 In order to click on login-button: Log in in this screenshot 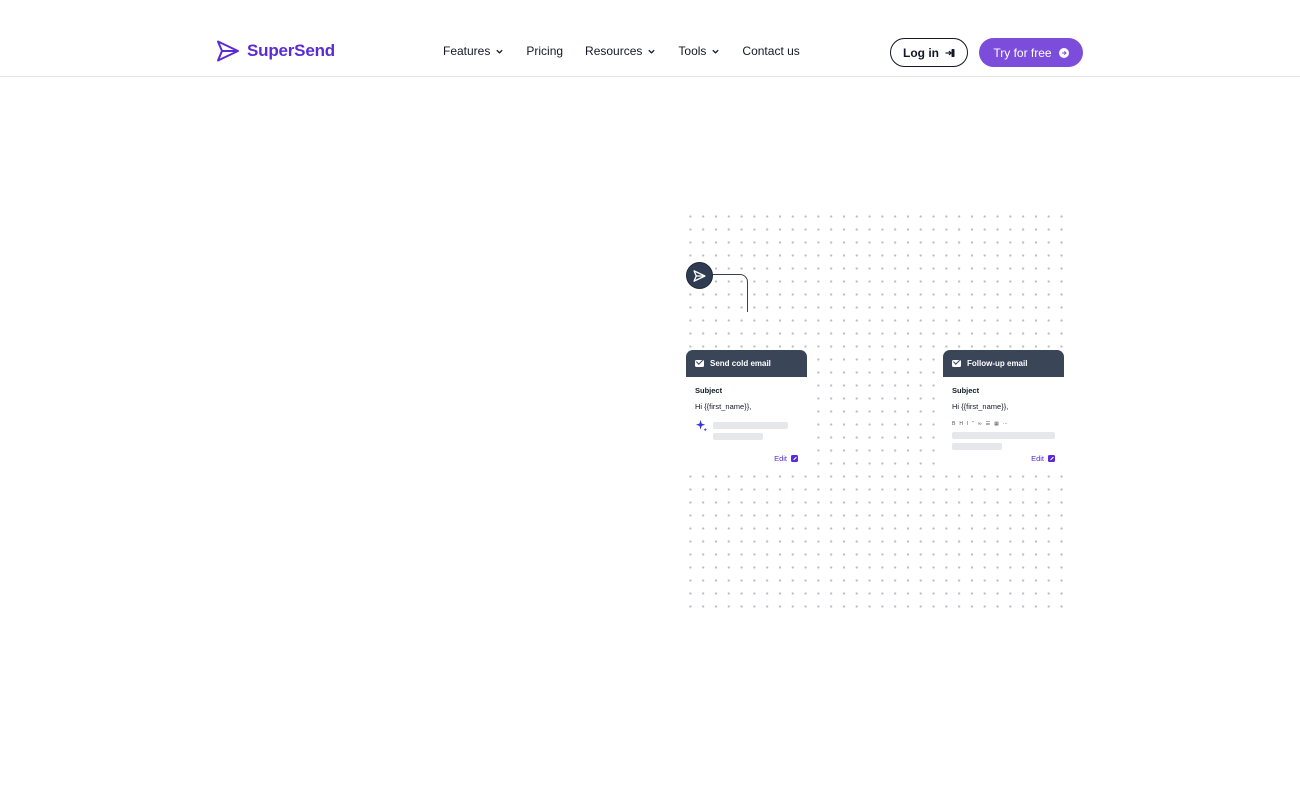, I will do `click(929, 52)`.